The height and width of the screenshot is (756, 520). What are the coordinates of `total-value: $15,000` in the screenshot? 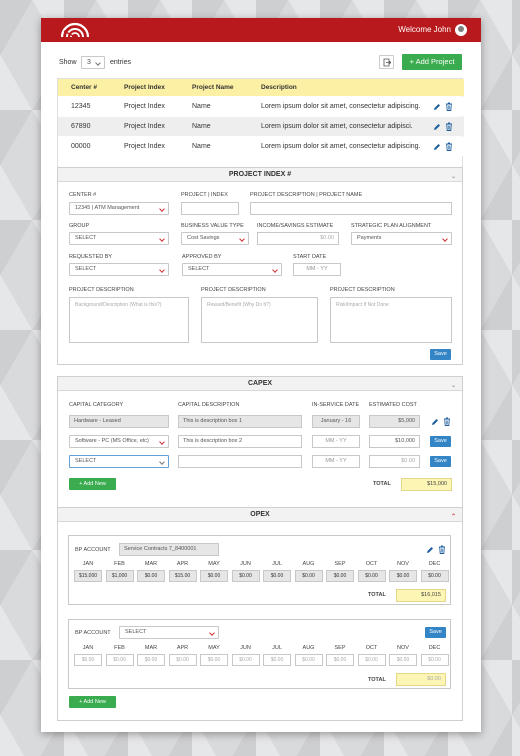 It's located at (426, 484).